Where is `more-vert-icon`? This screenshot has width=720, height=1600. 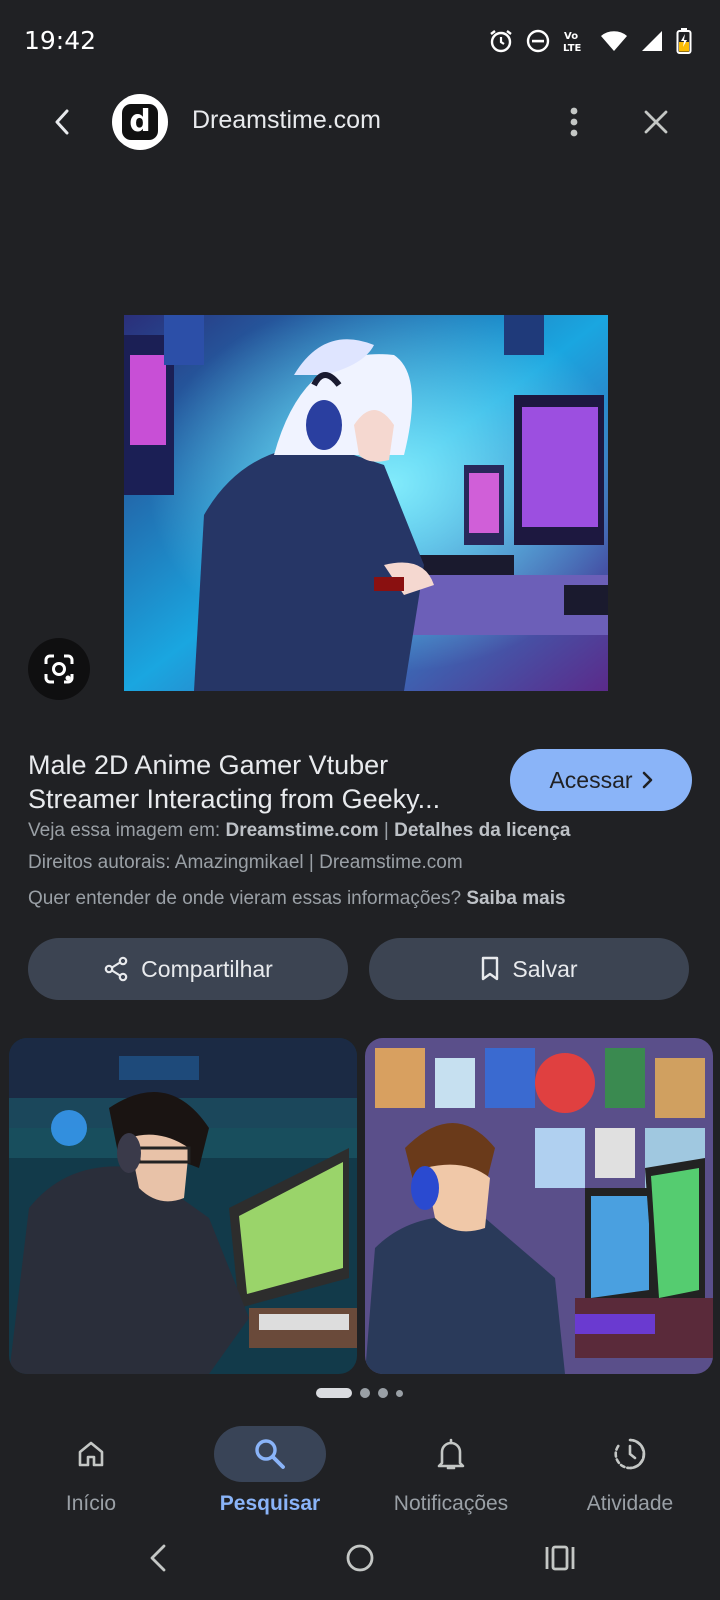 more-vert-icon is located at coordinates (574, 122).